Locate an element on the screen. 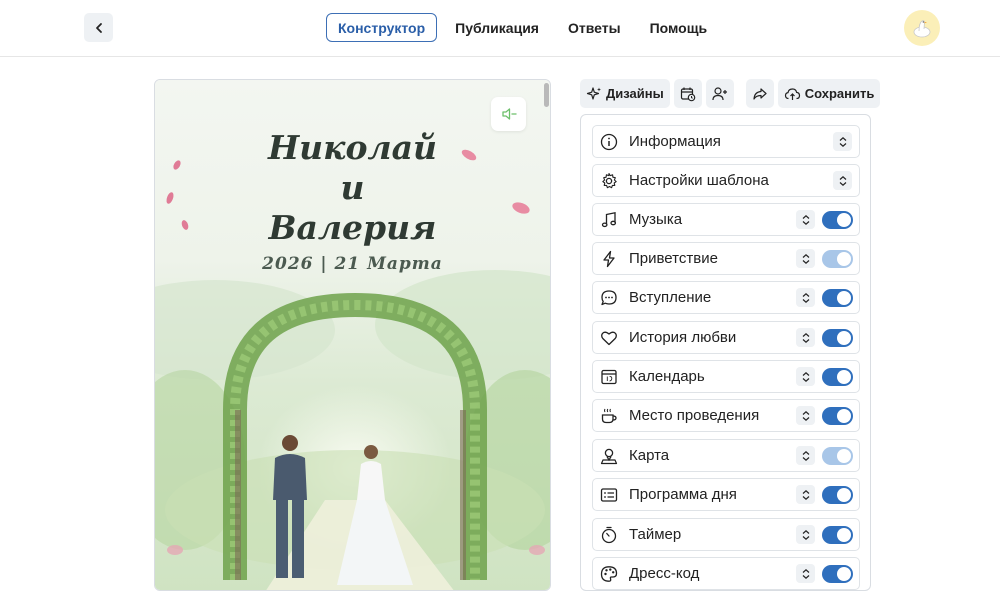  add-guest-button is located at coordinates (719, 93).